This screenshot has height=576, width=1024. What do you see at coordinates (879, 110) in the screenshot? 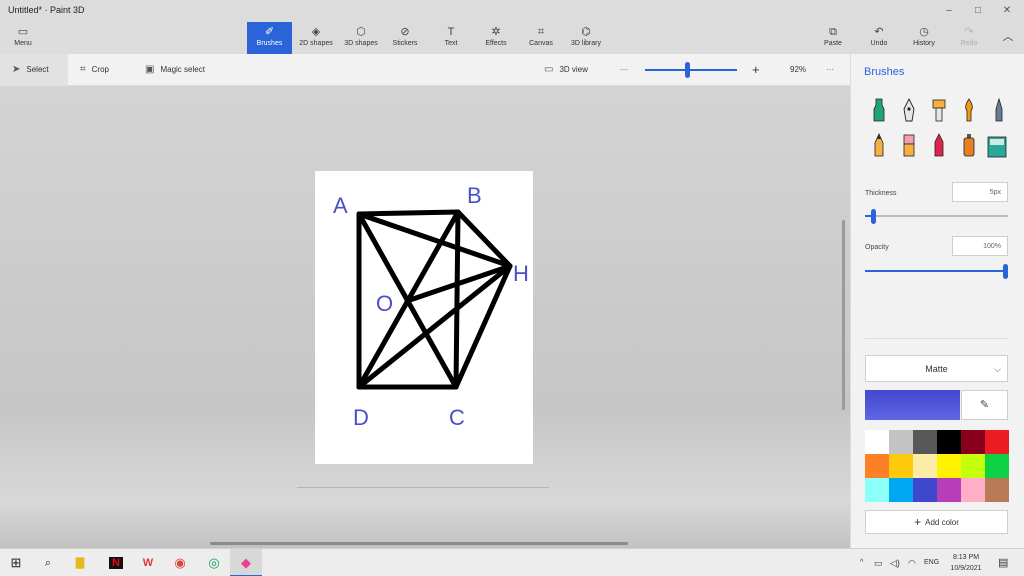
I see `marker-icon` at bounding box center [879, 110].